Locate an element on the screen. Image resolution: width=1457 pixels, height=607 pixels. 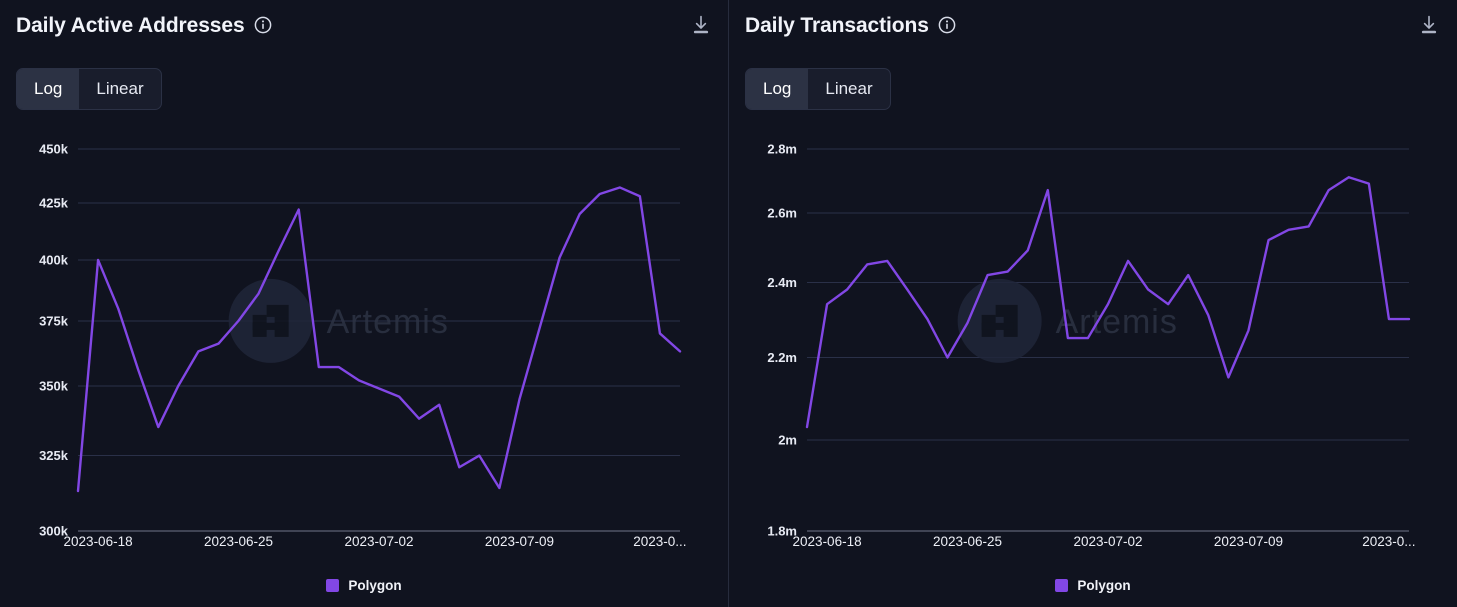
y-axis-tick-label: 2m is located at coordinates (787, 439).